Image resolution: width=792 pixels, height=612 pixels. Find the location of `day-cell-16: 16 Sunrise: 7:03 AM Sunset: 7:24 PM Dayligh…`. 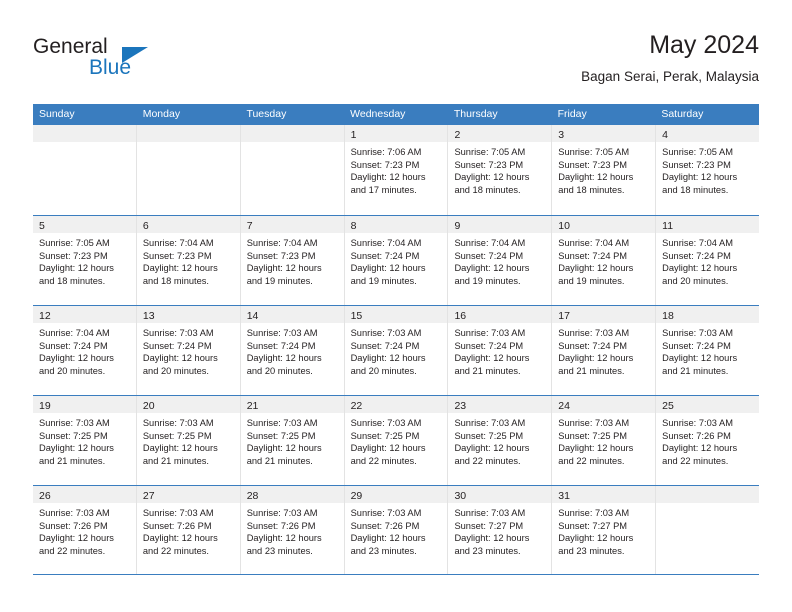

day-cell-16: 16 Sunrise: 7:03 AM Sunset: 7:24 PM Dayligh… is located at coordinates (500, 350).